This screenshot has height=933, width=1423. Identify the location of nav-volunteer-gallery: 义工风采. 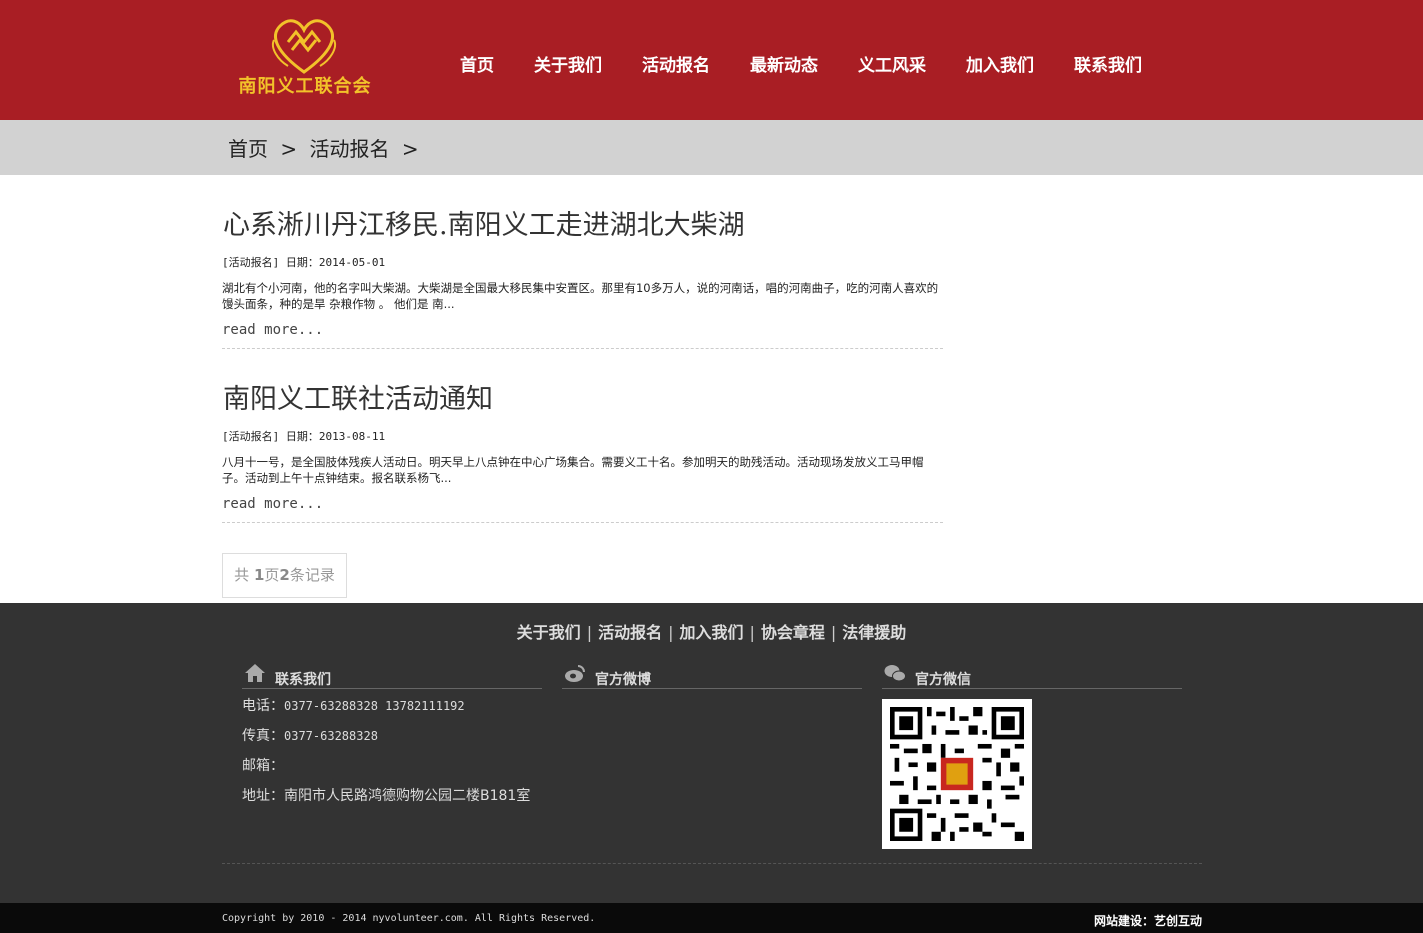
(892, 60).